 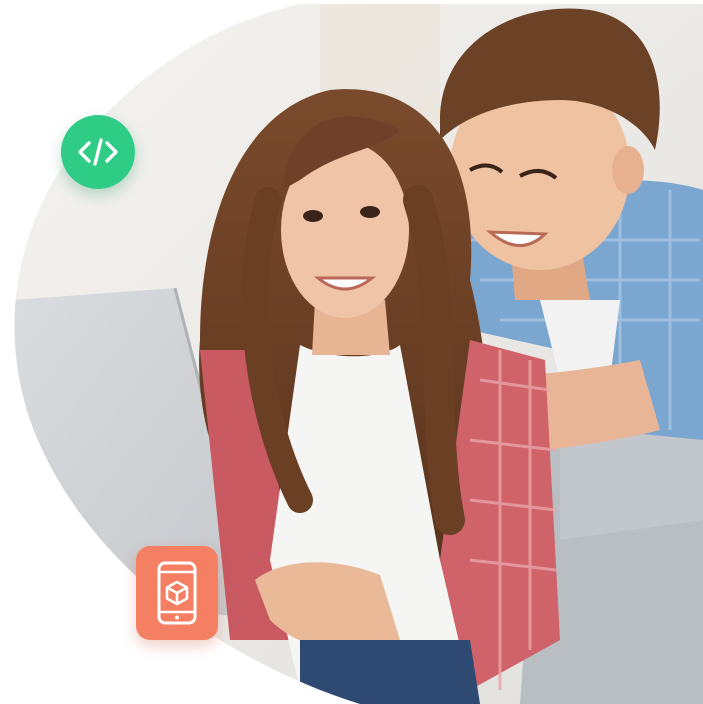 I want to click on mobile-cube-icon, so click(x=177, y=593).